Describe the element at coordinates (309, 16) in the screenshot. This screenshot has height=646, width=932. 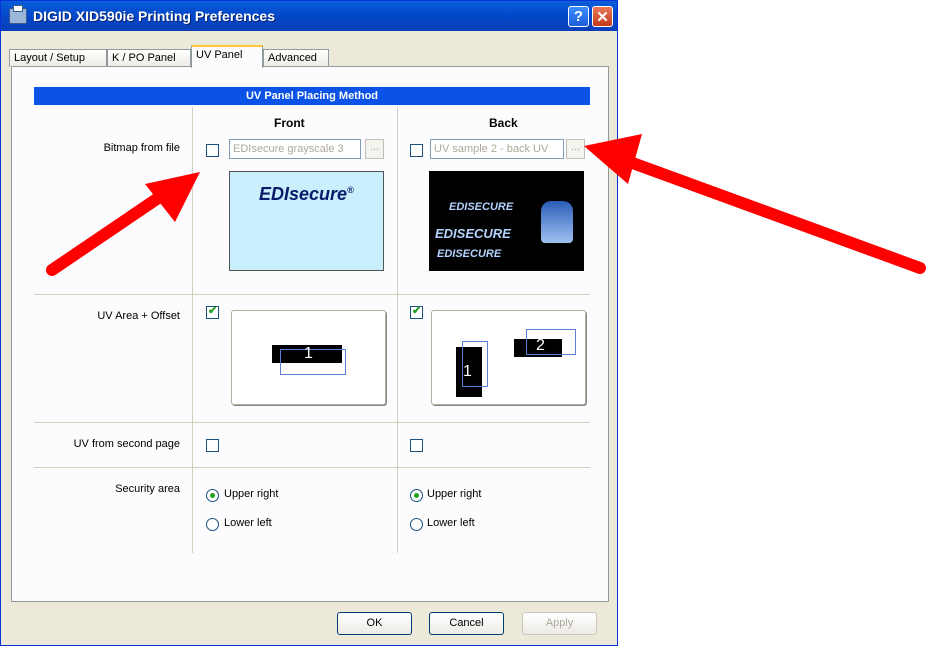
I see `title-bar: DIGID XID590ie Printing Preferences ? ✕` at that location.